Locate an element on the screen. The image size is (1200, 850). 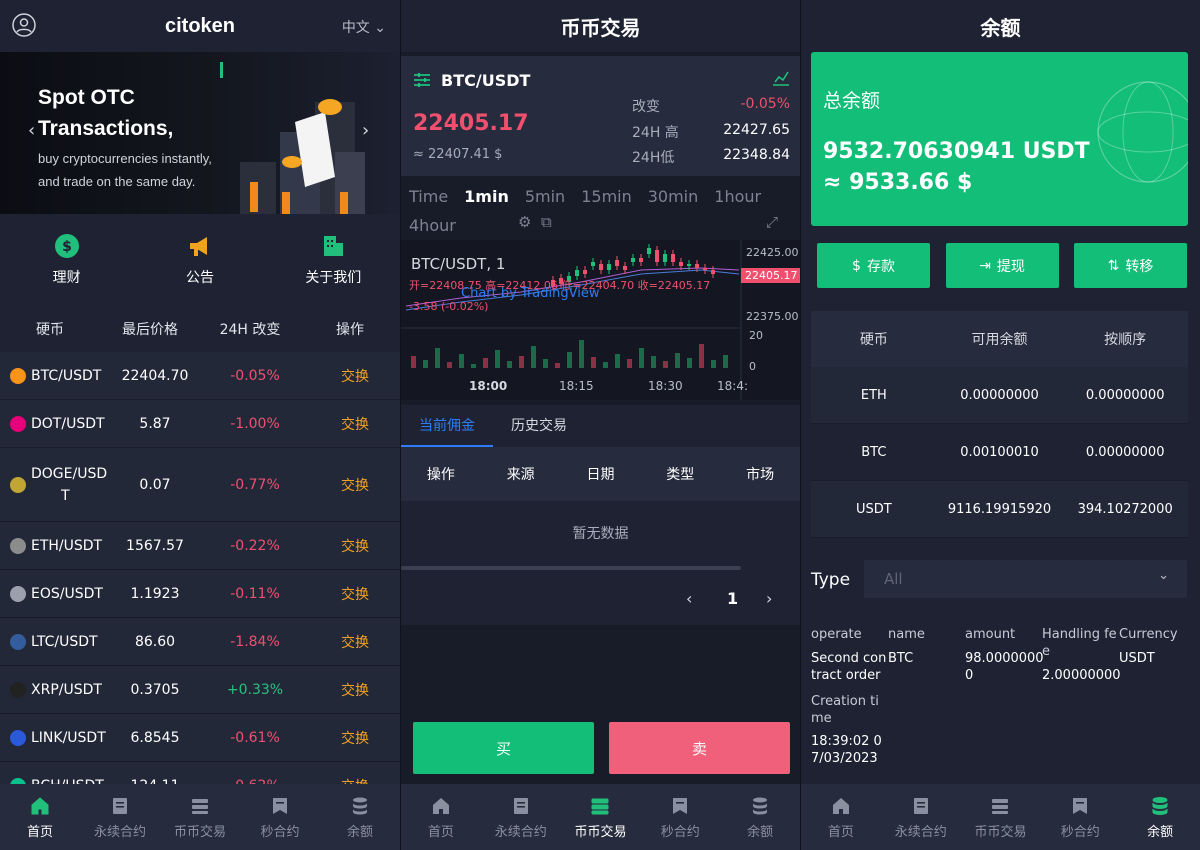
market-row: DOT/USDT 5.87 -1.00% 交换 is located at coordinates (200, 424).